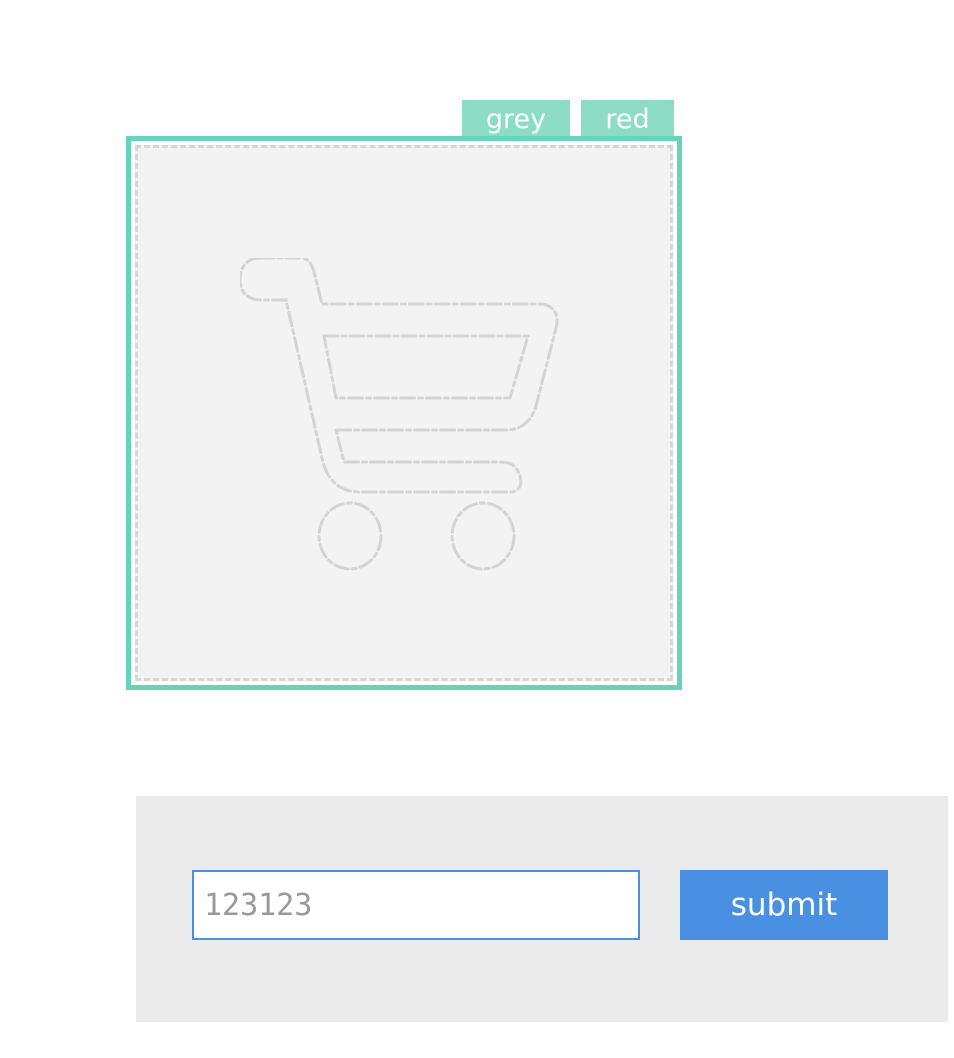 The image size is (954, 1058). What do you see at coordinates (627, 118) in the screenshot?
I see `tab-red: red` at bounding box center [627, 118].